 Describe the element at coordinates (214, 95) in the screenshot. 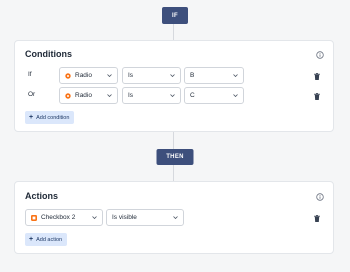

I see `condition-value-select: C` at that location.